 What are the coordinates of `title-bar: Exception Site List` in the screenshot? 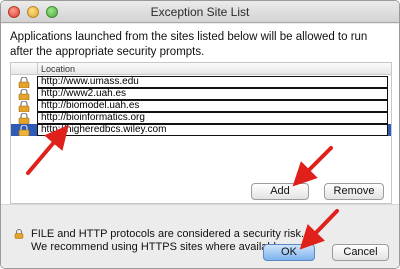 It's located at (200, 12).